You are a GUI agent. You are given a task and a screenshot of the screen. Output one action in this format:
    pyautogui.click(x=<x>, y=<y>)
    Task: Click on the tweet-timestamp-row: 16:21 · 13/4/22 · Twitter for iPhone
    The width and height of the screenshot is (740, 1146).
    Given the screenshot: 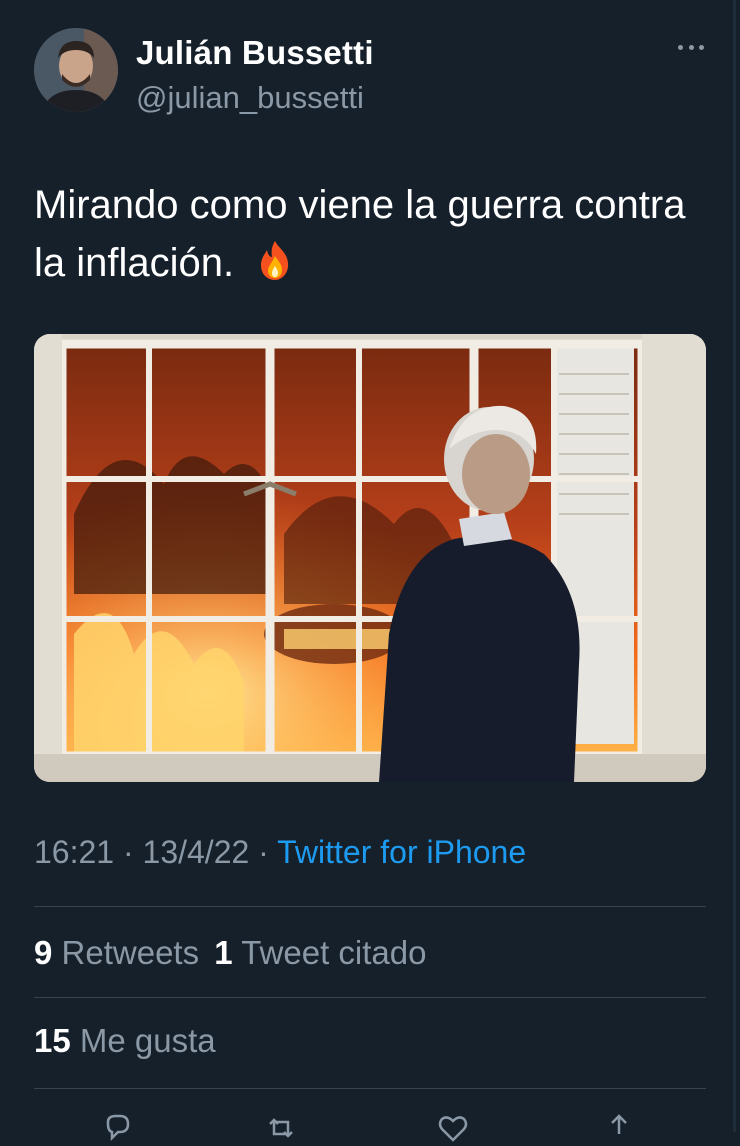 What is the action you would take?
    pyautogui.click(x=280, y=852)
    